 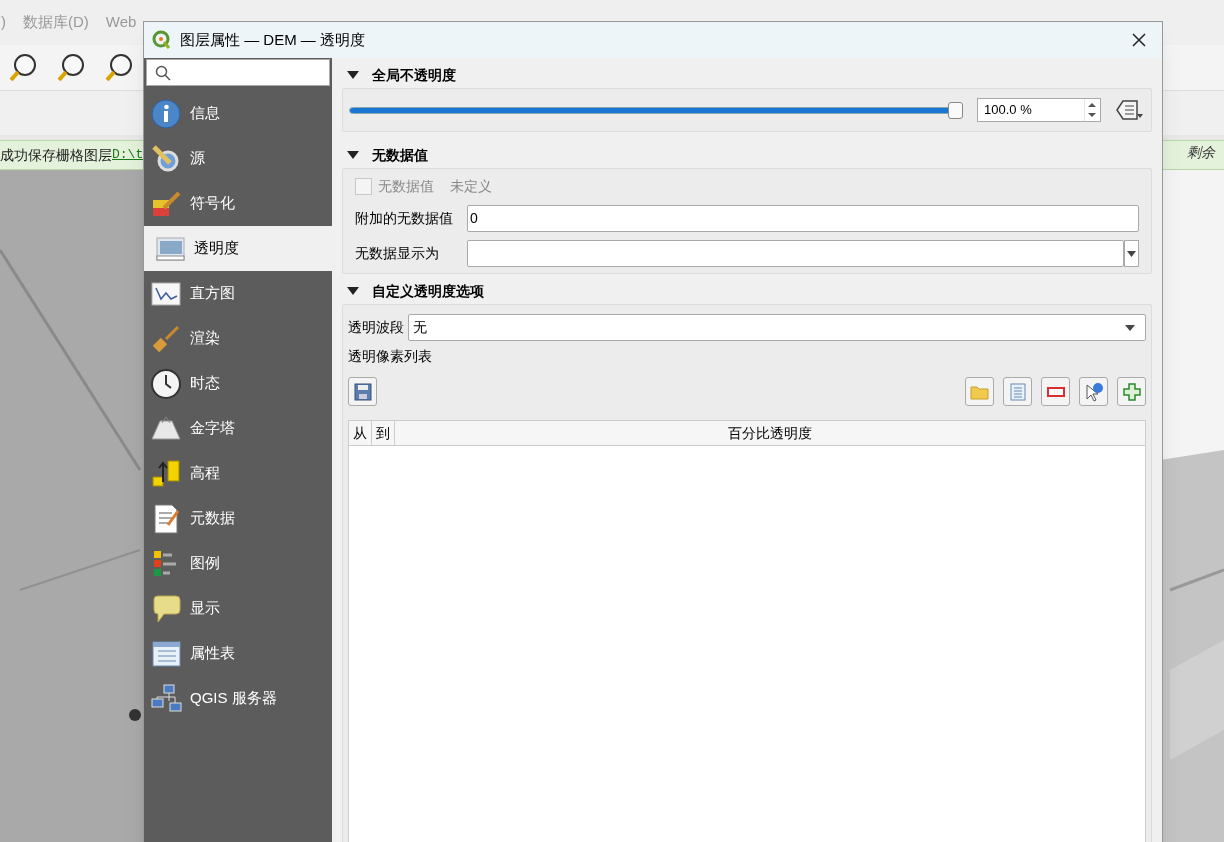 I want to click on color-picker-field, so click(x=795, y=253).